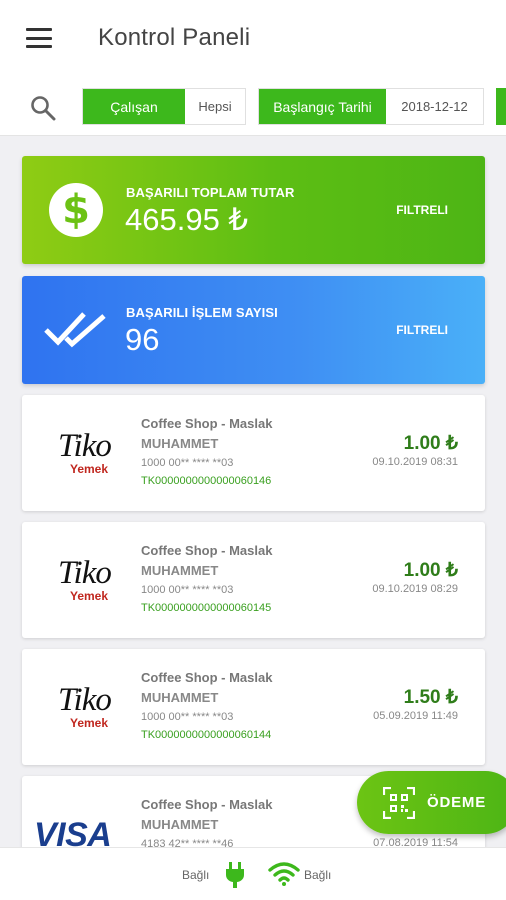  I want to click on connection-status-bar: Bağlı Bağlı, so click(253, 873).